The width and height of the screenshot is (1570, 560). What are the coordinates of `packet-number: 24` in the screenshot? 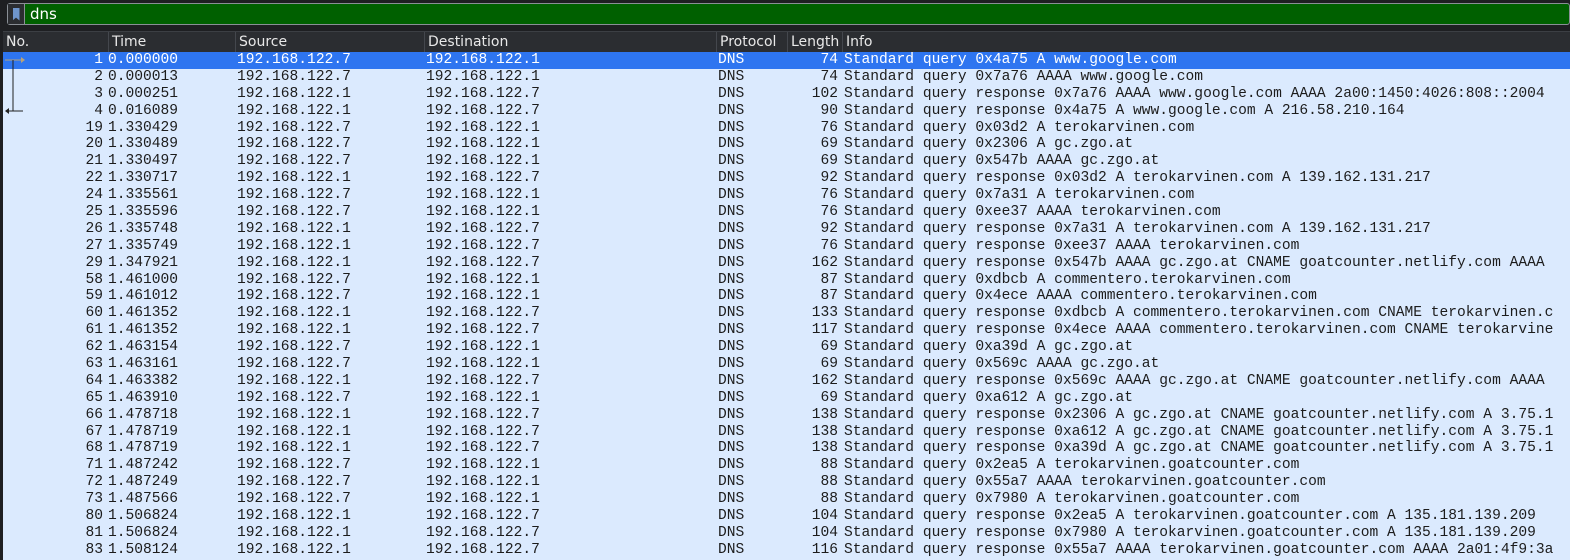 It's located at (94, 195).